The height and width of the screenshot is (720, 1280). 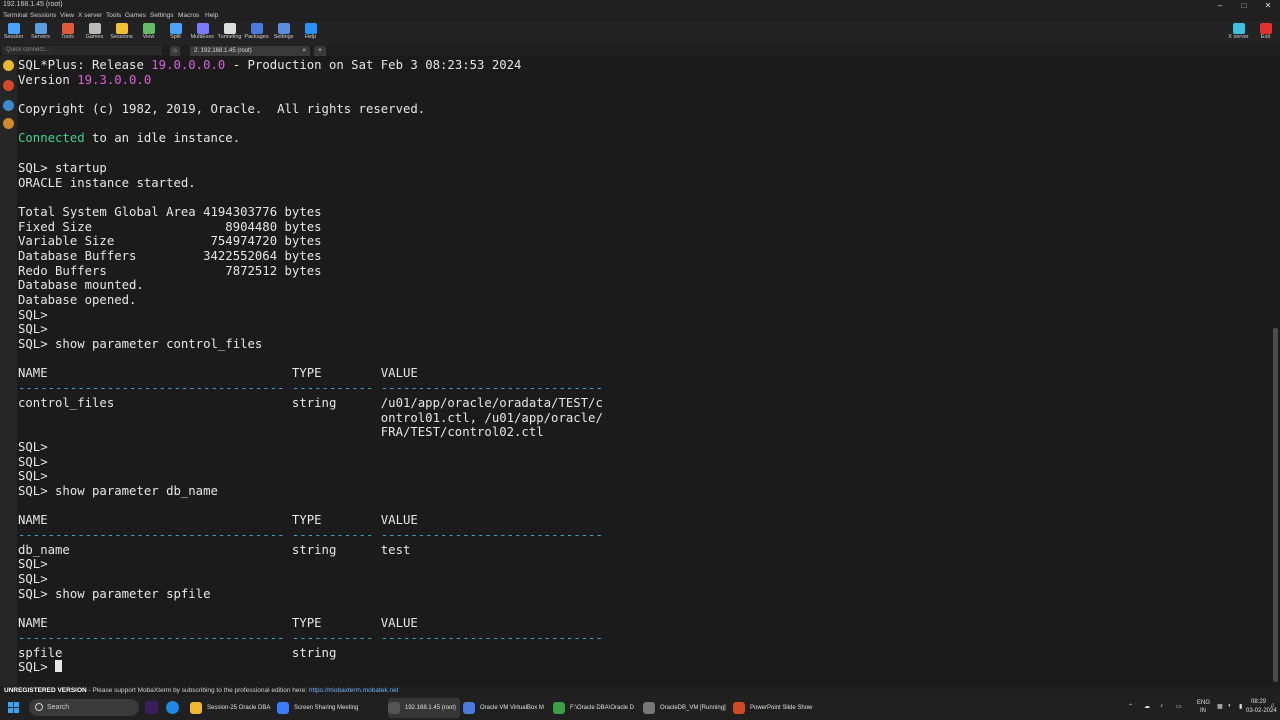 What do you see at coordinates (256, 33) in the screenshot?
I see `toolbar-packages-button: Packages` at bounding box center [256, 33].